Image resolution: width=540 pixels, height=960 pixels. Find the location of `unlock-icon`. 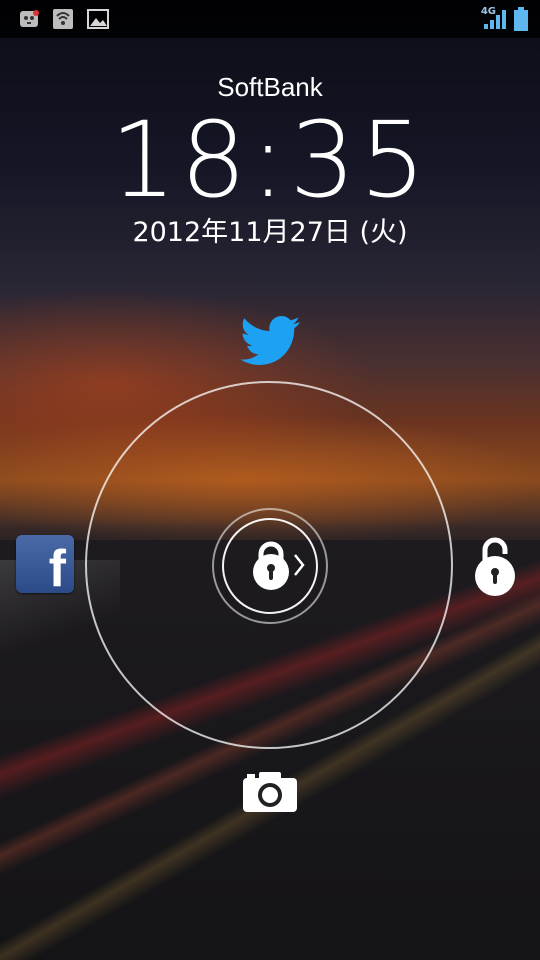

unlock-icon is located at coordinates (495, 565).